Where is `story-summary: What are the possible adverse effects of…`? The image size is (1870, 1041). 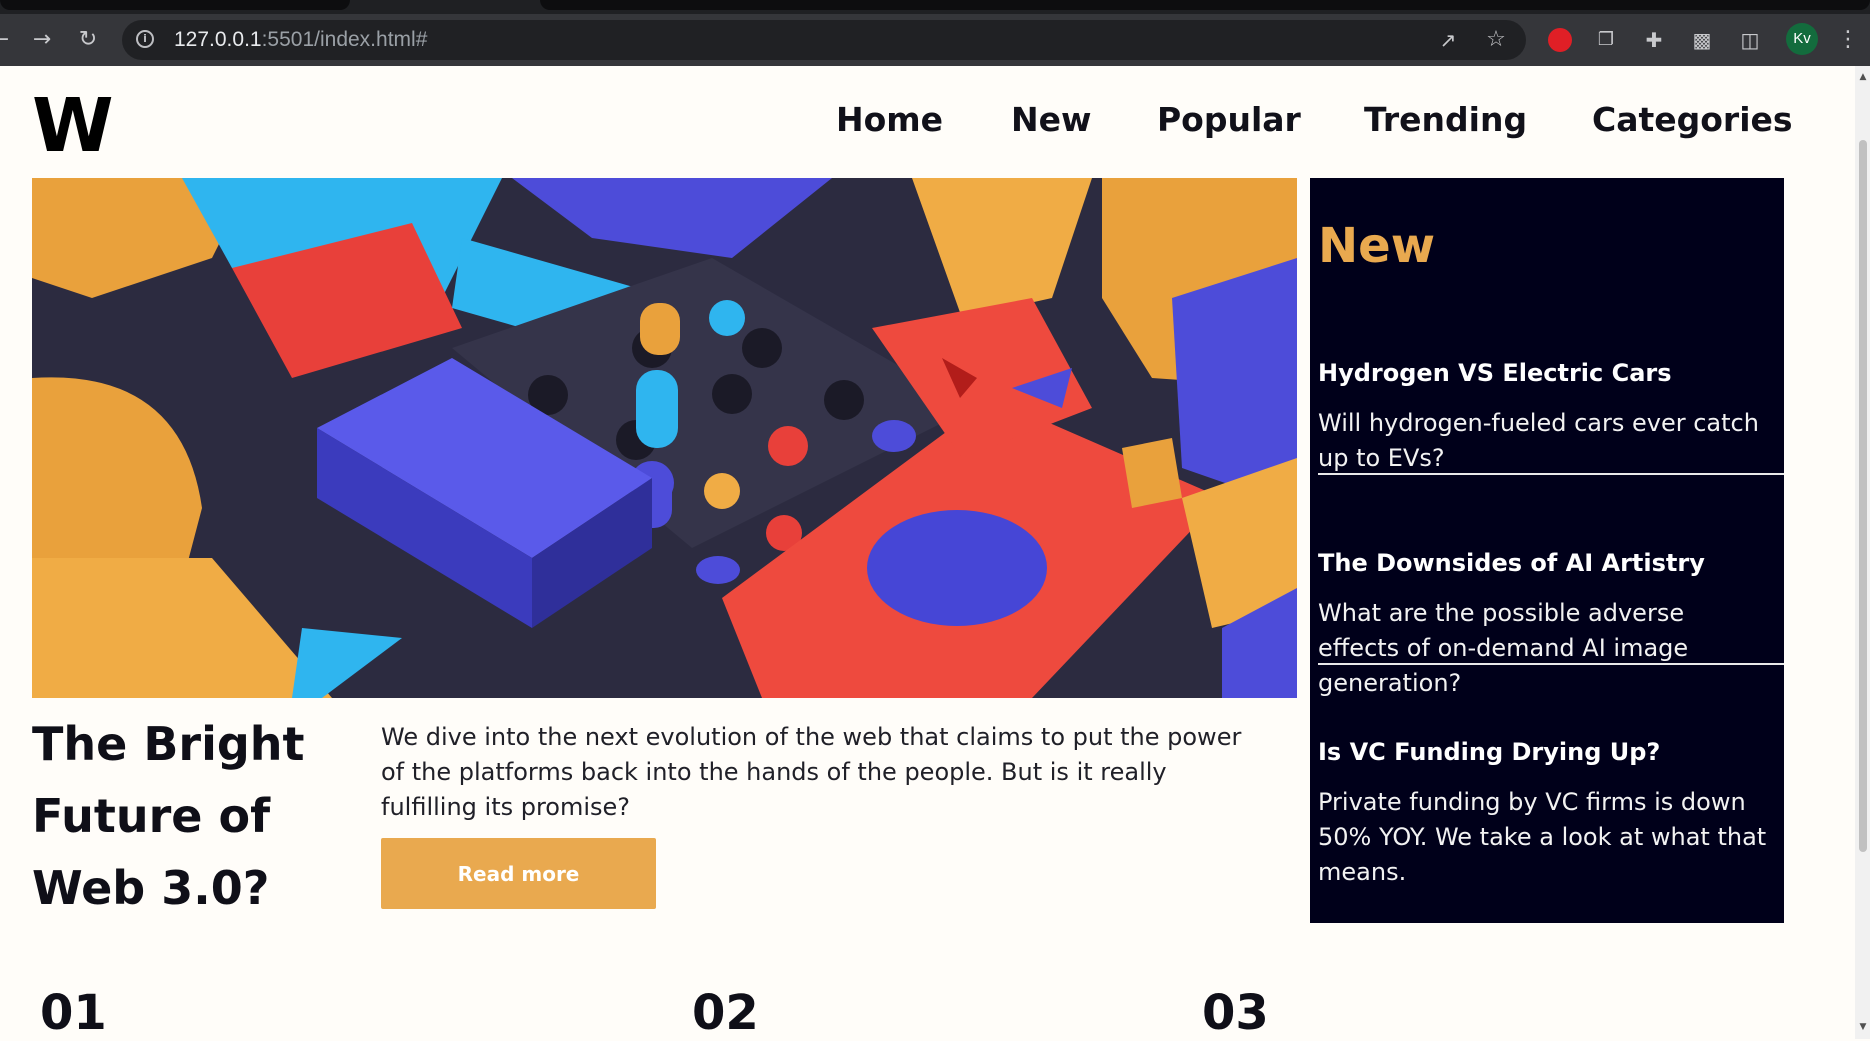
story-summary: What are the possible adverse effects of… is located at coordinates (1503, 648).